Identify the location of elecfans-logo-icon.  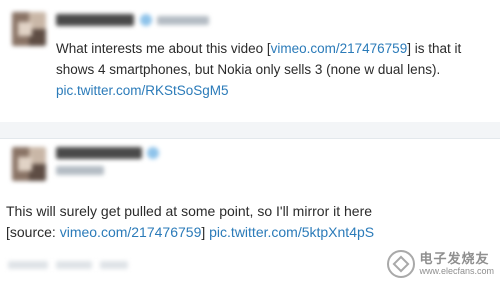
(401, 264).